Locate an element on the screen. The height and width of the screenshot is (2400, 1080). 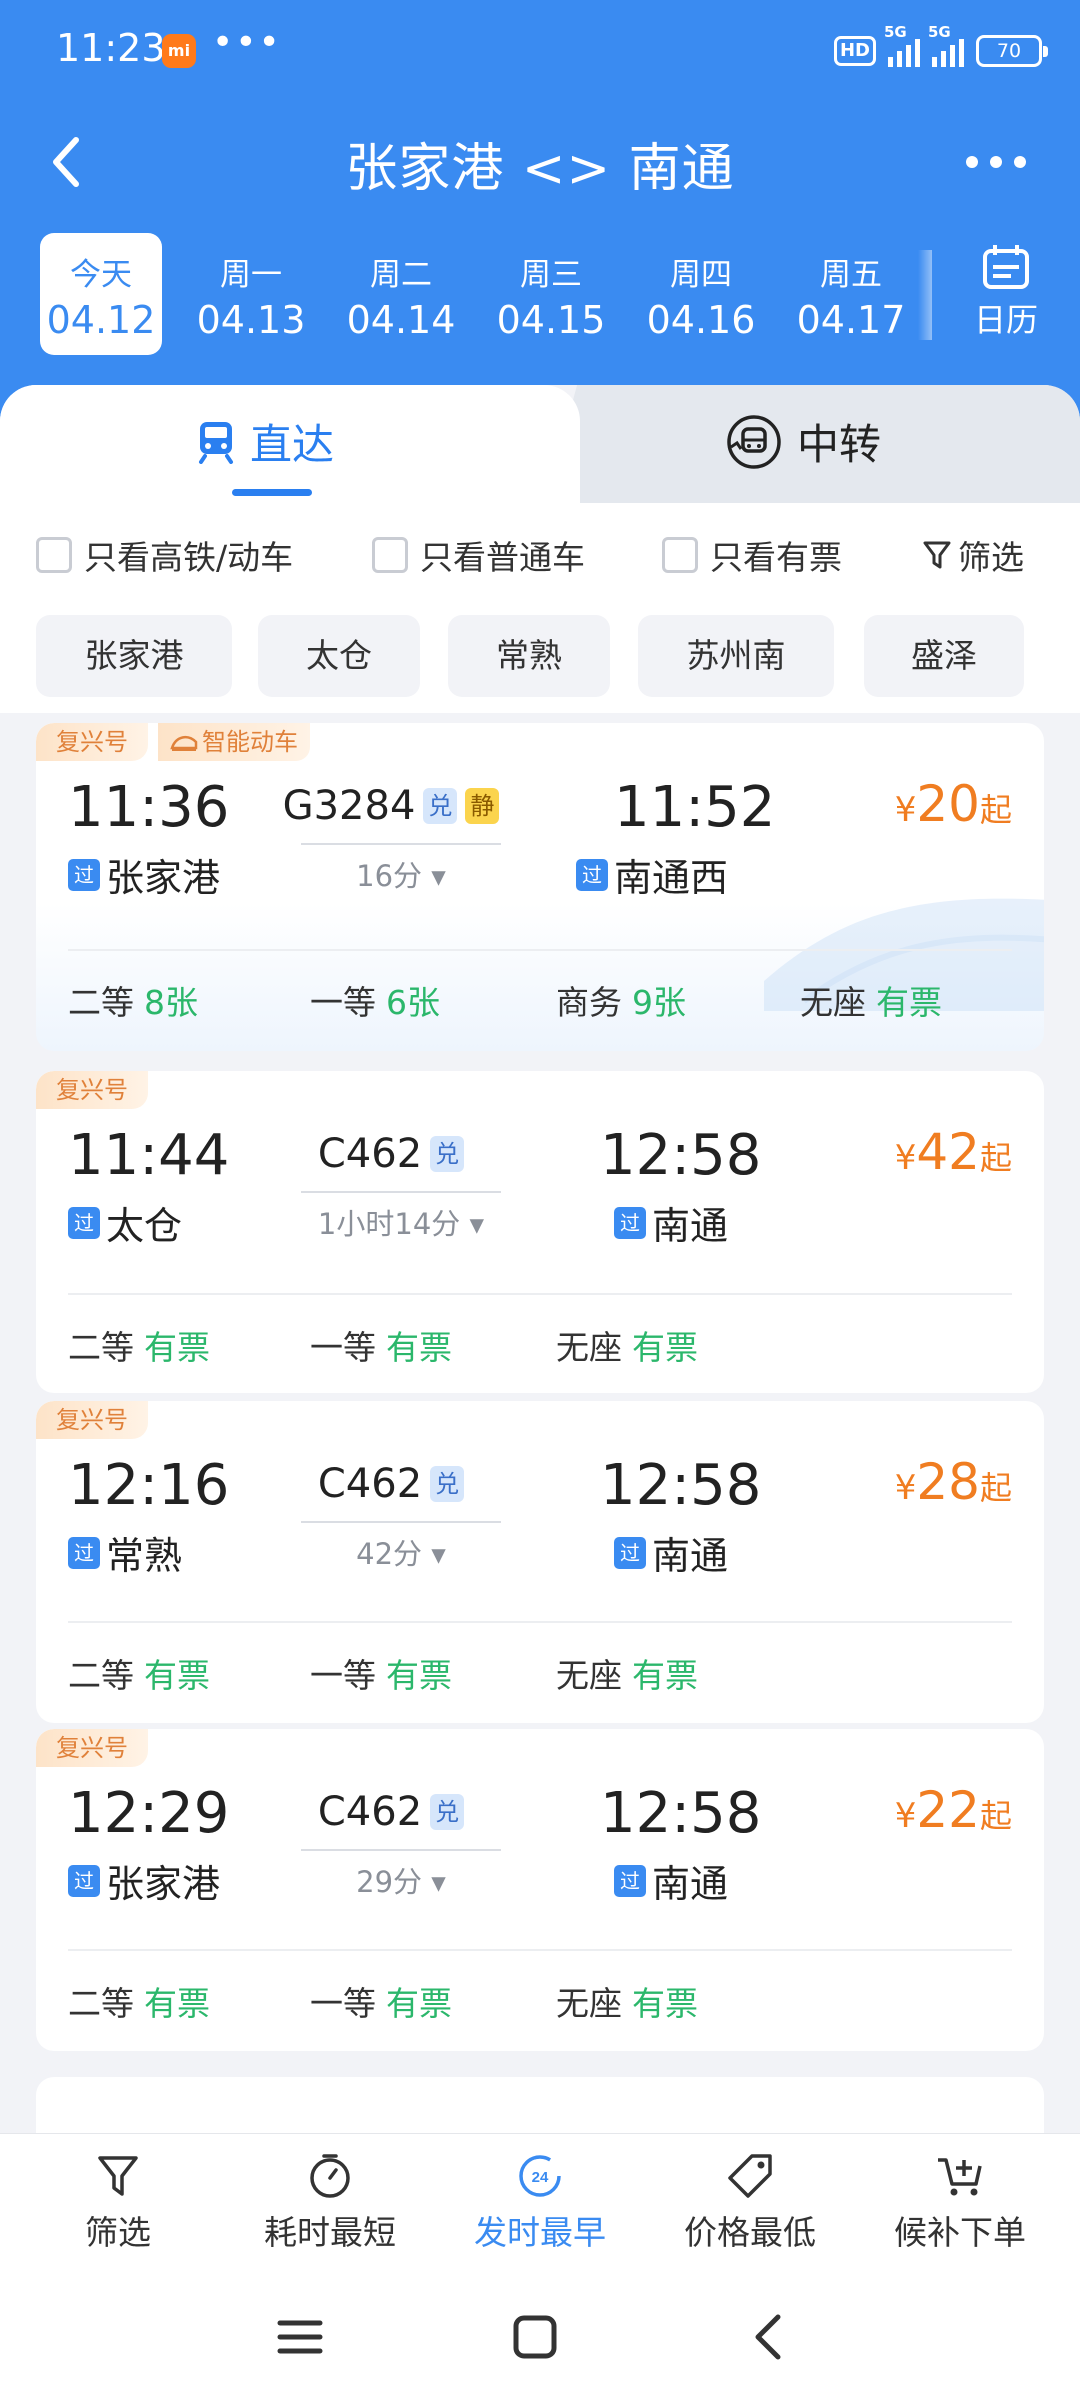
station-chip: 常熟 is located at coordinates (529, 656).